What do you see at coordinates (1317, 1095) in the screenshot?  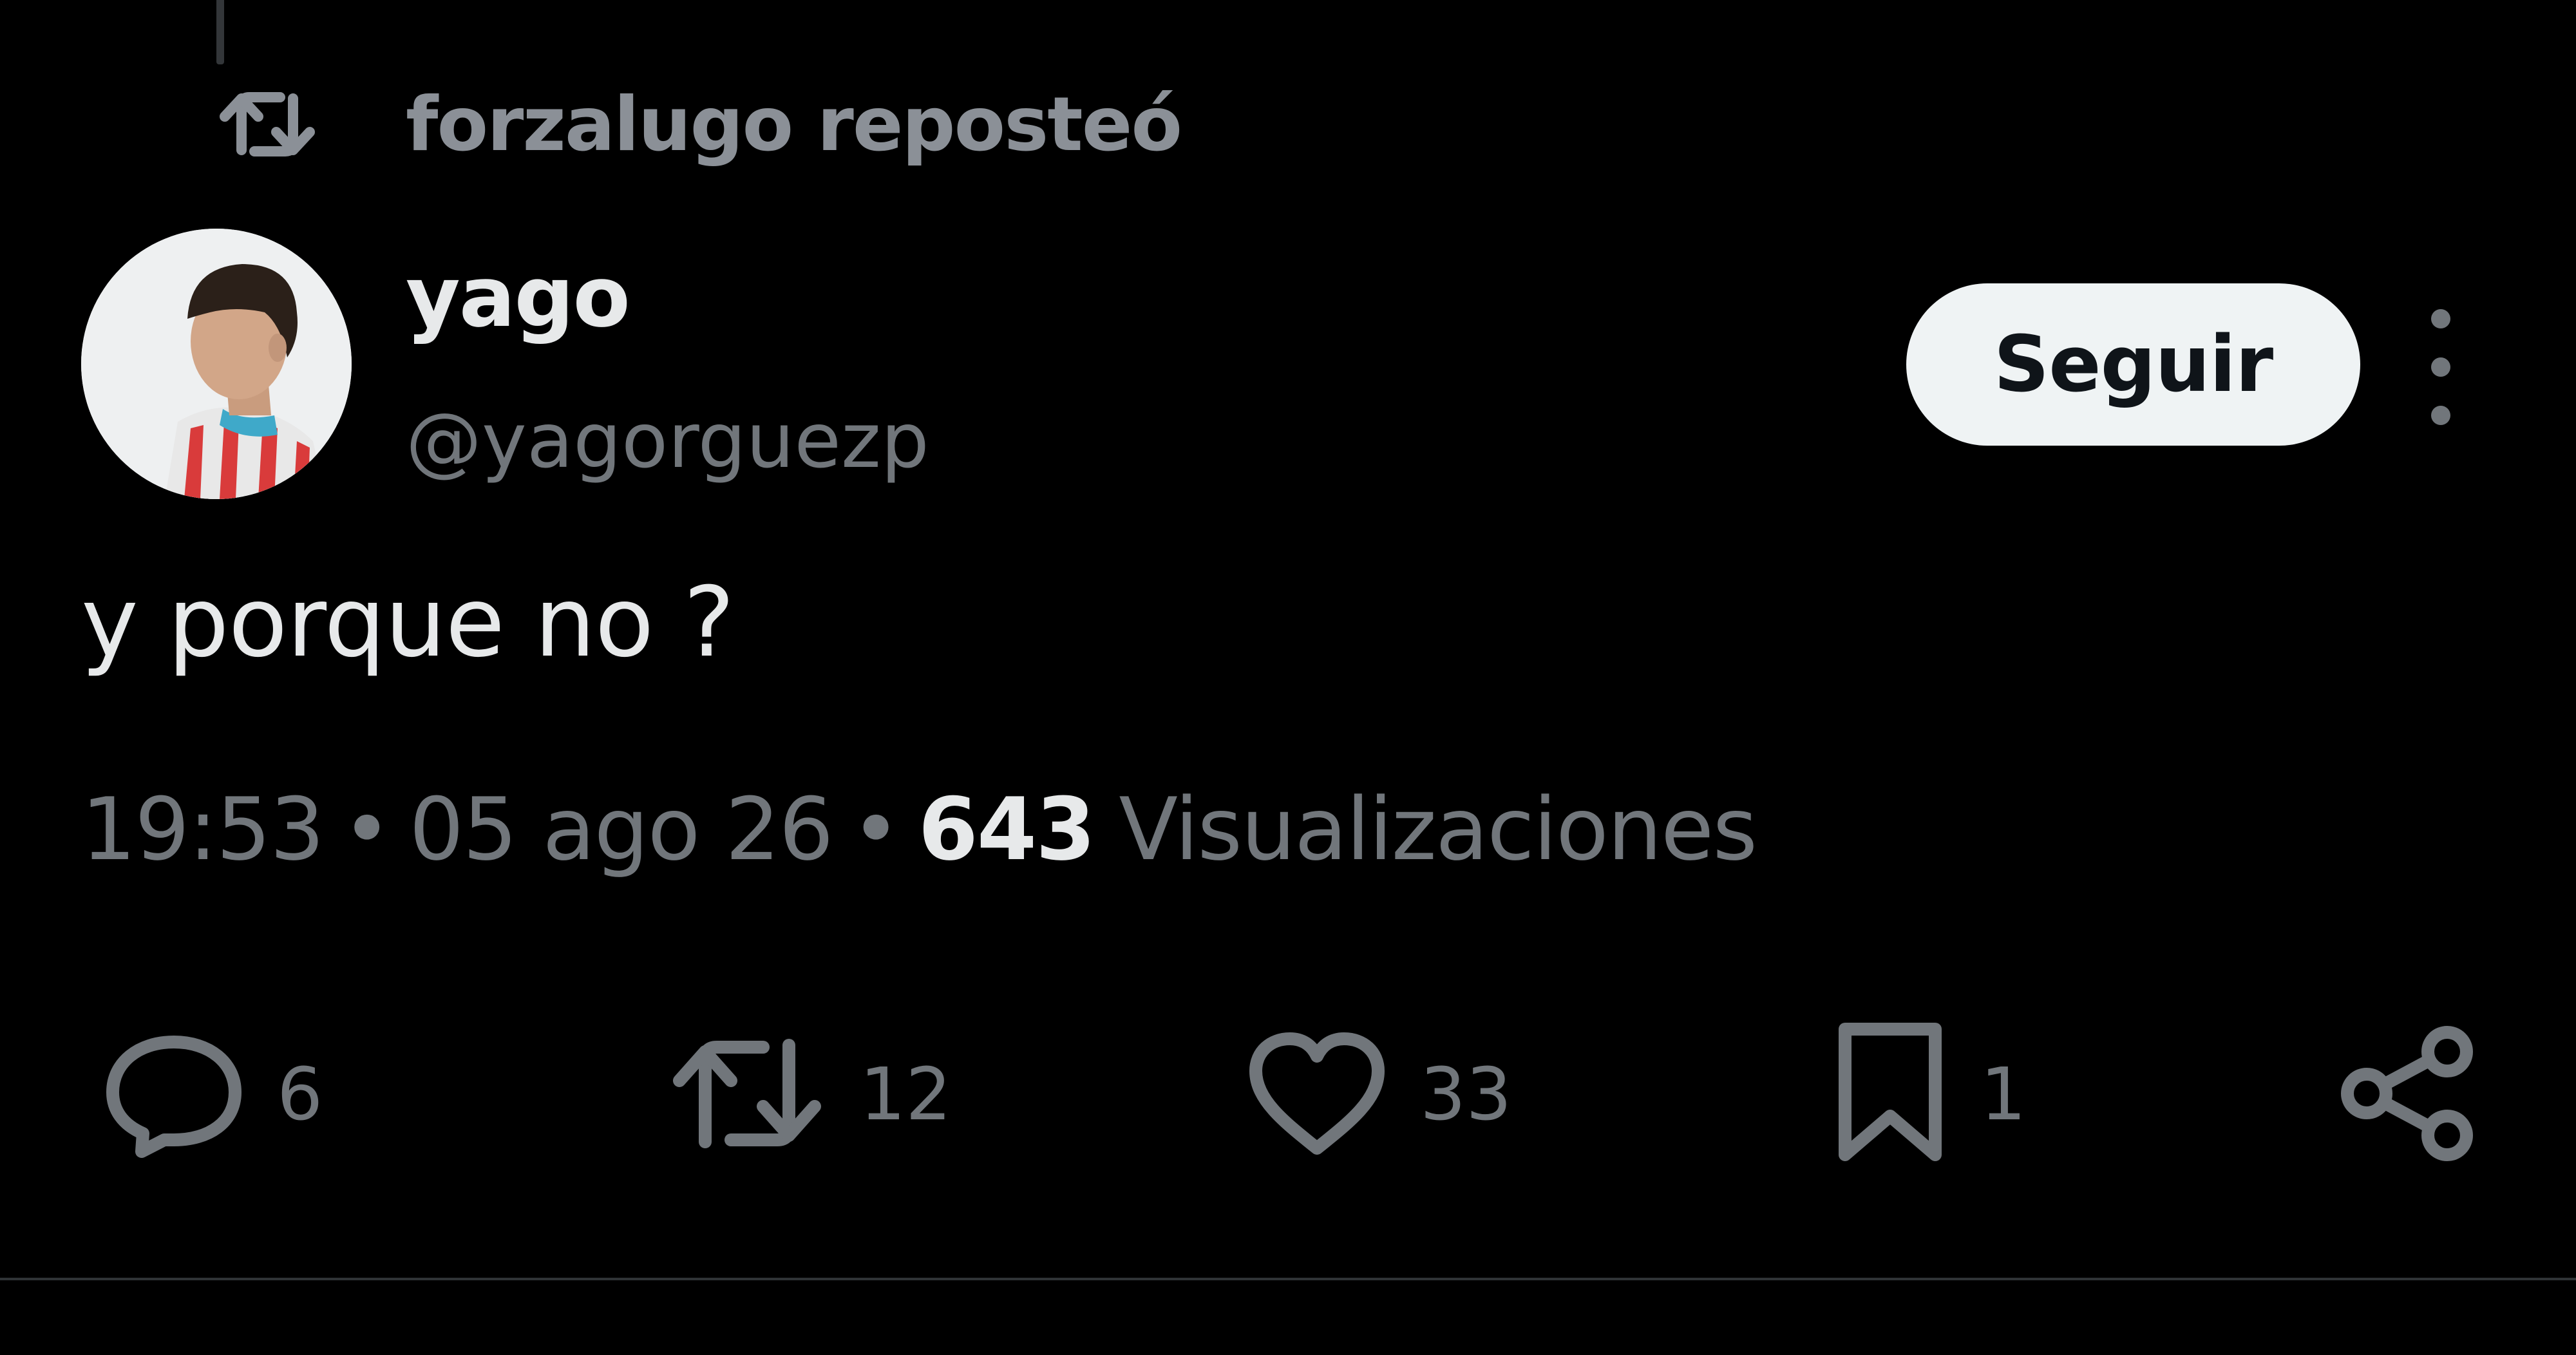 I see `heart-icon` at bounding box center [1317, 1095].